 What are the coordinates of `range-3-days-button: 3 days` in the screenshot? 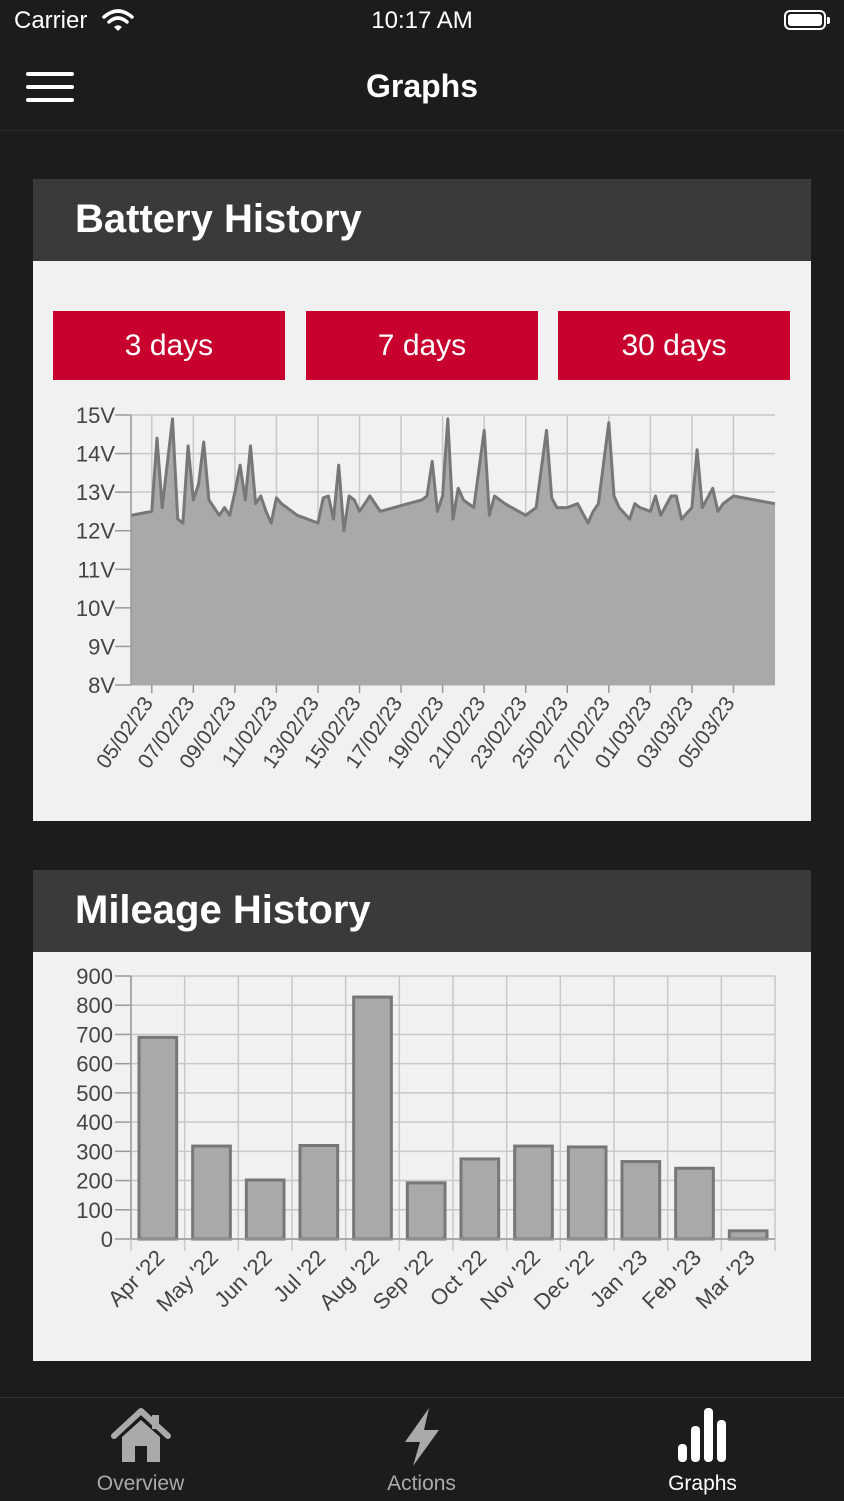 It's located at (169, 345).